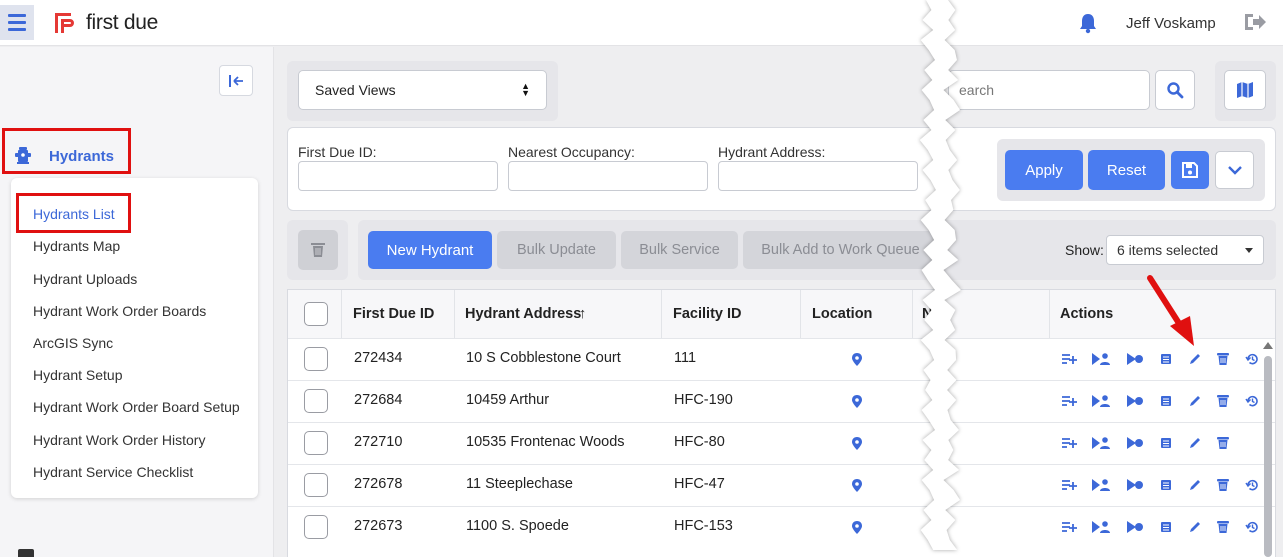 The image size is (1283, 557). Describe the element at coordinates (81, 156) in the screenshot. I see `sidebar-section-hydrants: Hydrants` at that location.